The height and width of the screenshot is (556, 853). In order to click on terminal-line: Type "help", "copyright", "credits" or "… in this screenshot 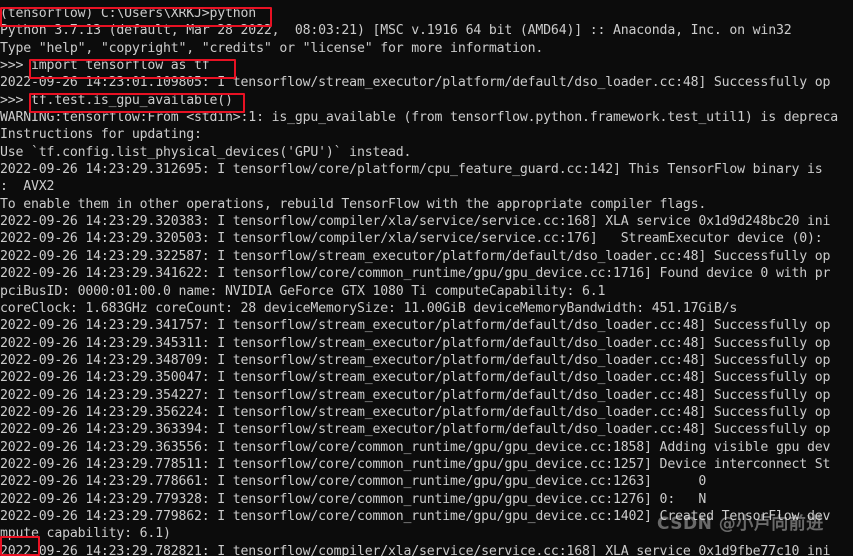, I will do `click(272, 48)`.